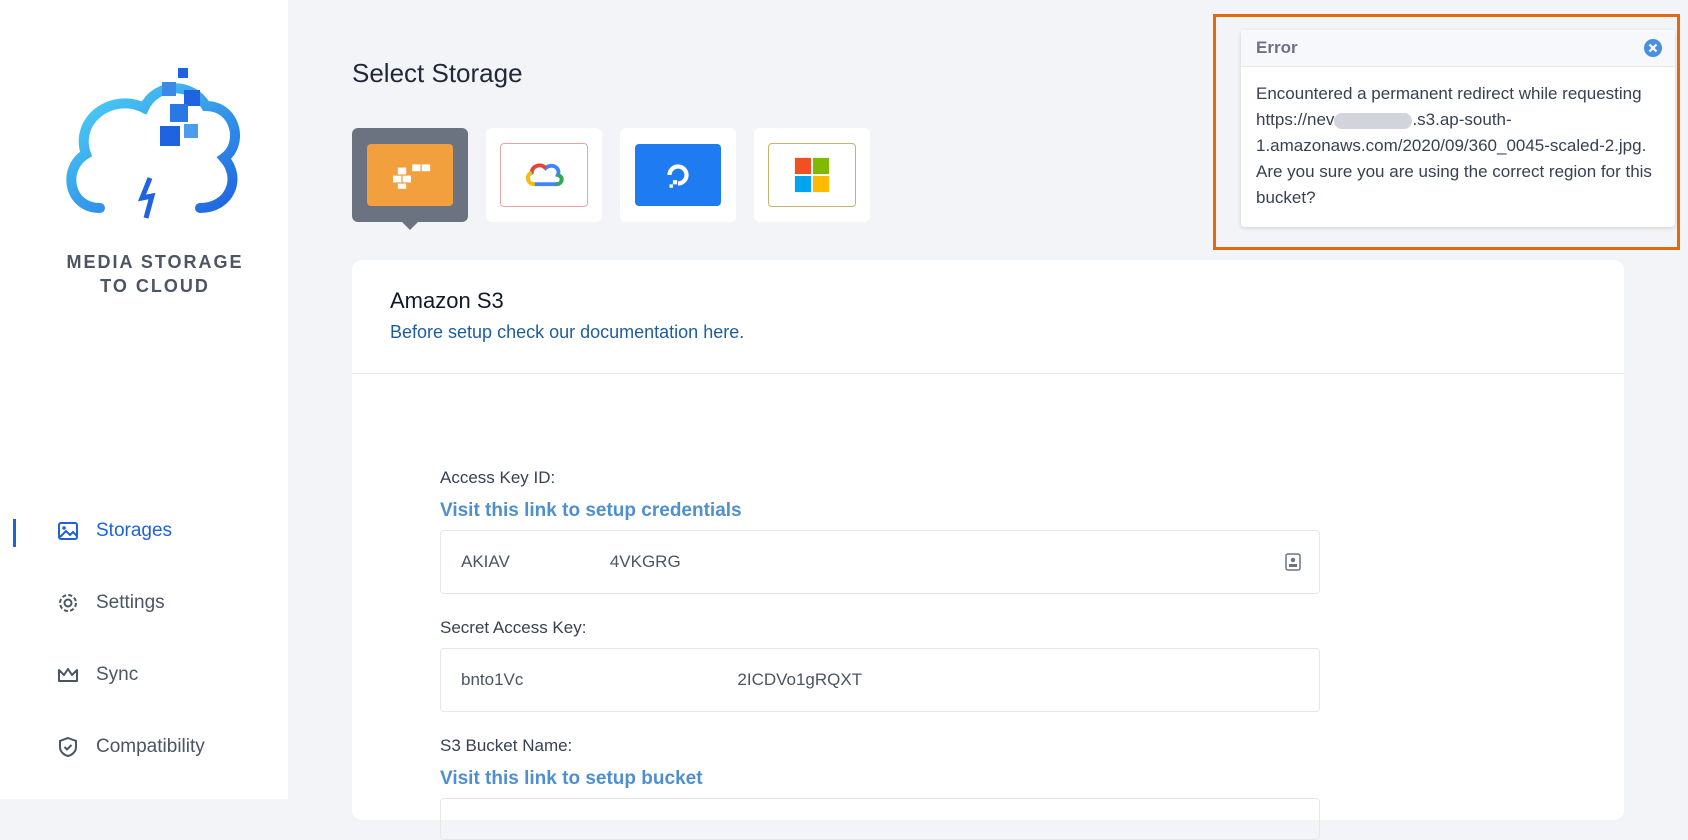 The width and height of the screenshot is (1688, 840). Describe the element at coordinates (880, 779) in the screenshot. I see `bucket-setup-link: Visit this link to setup bucket` at that location.